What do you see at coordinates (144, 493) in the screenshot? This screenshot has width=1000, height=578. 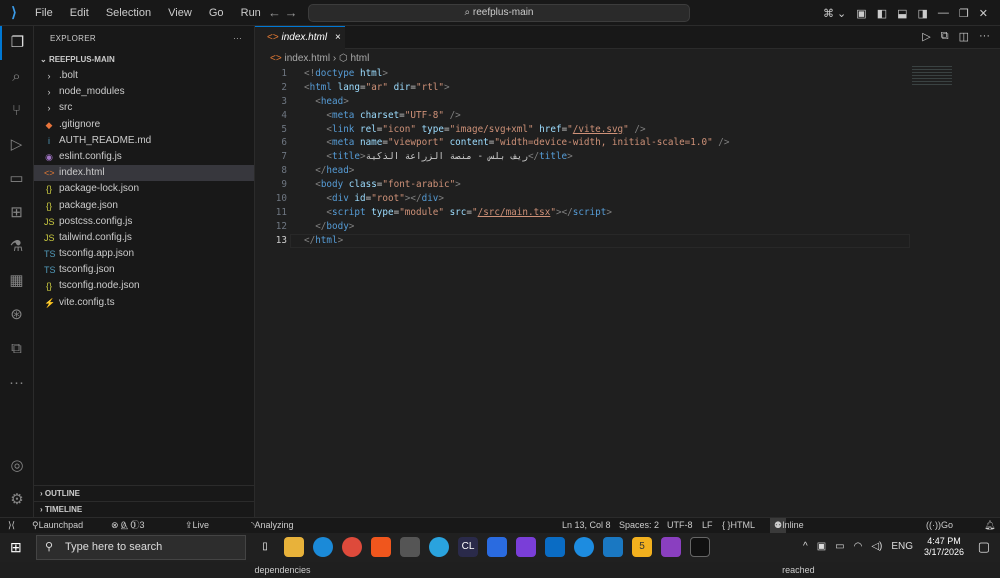 I see `outline-section: › OUTLINE` at bounding box center [144, 493].